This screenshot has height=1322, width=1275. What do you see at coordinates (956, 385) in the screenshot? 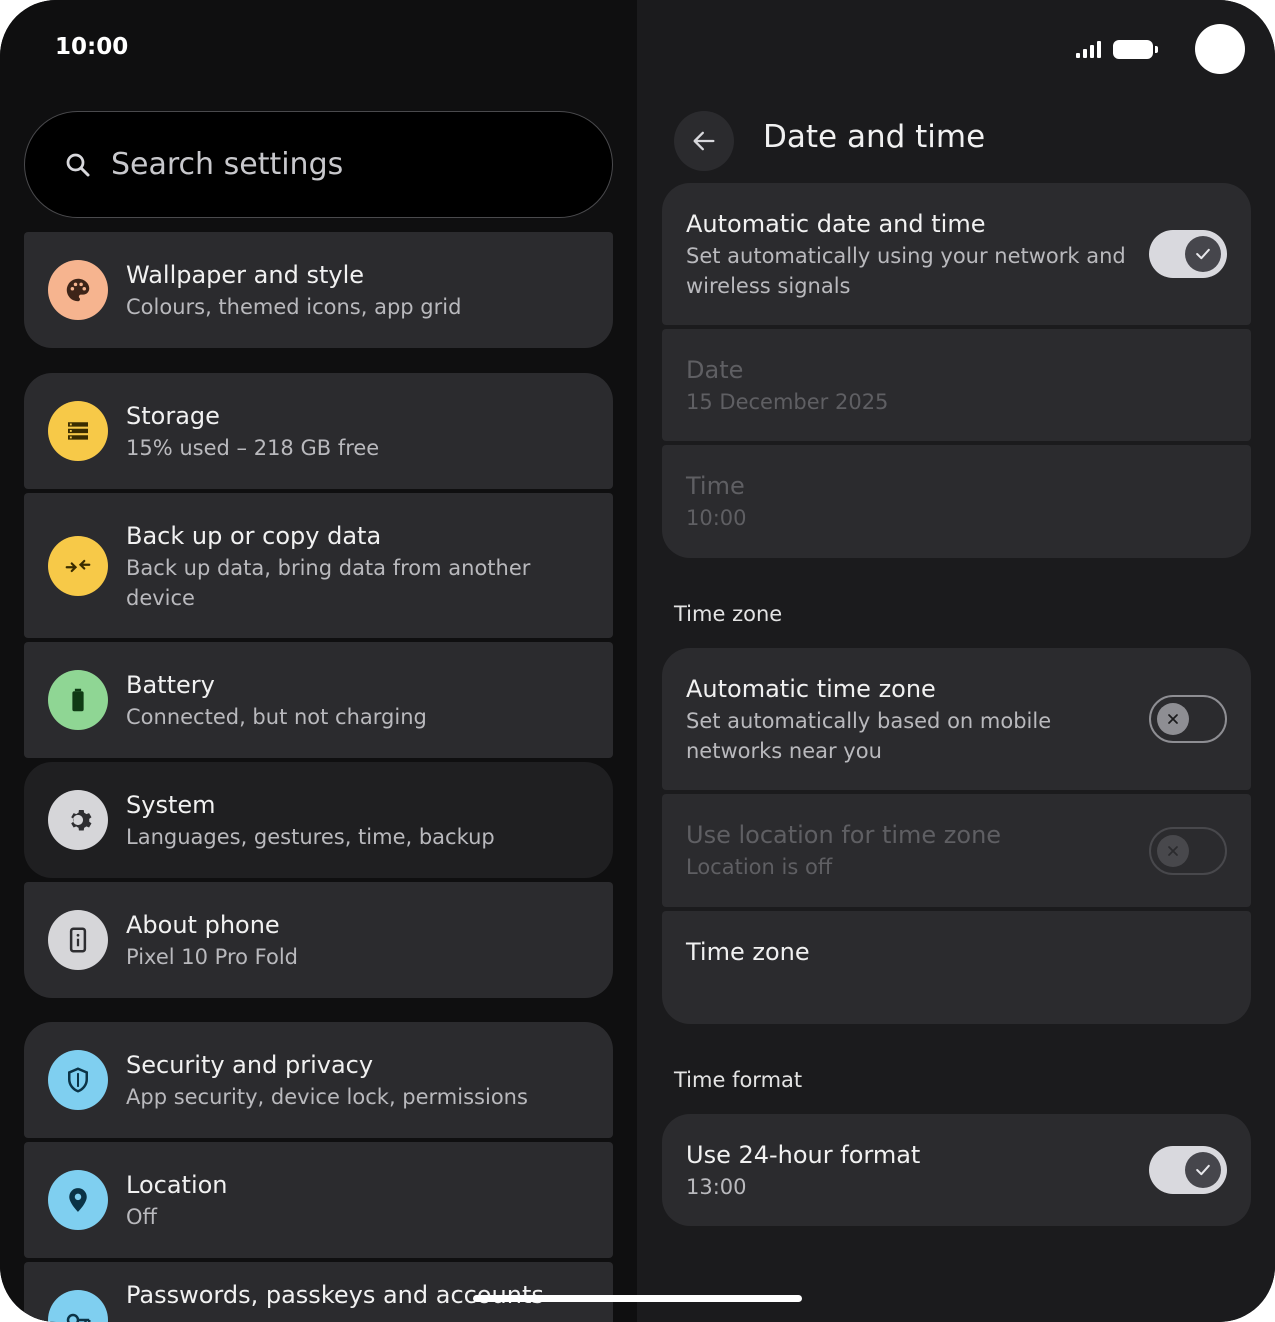
I see `date-row: Date 15 December 2025` at bounding box center [956, 385].